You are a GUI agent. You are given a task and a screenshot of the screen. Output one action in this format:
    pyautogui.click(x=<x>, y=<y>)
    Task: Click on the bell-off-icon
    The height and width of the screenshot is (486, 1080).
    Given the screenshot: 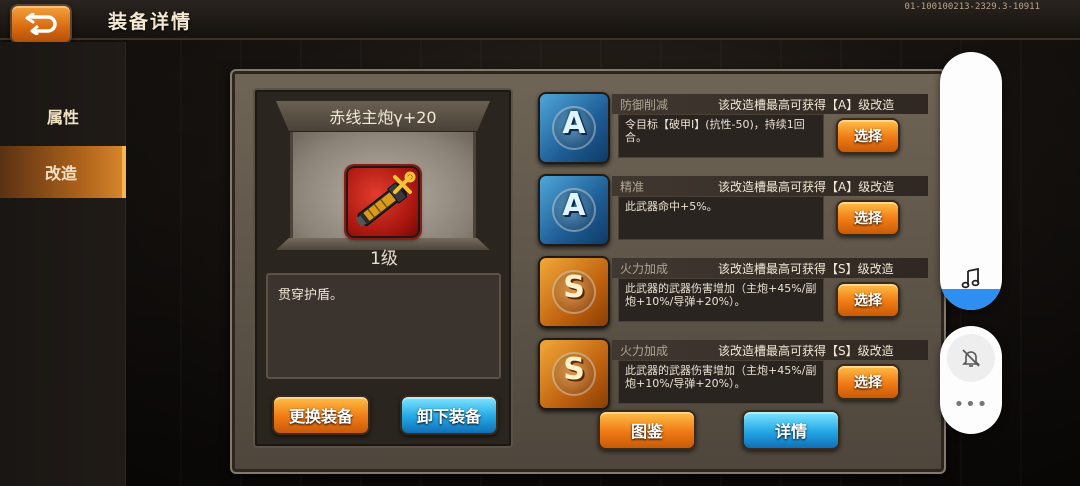 What is the action you would take?
    pyautogui.click(x=971, y=358)
    